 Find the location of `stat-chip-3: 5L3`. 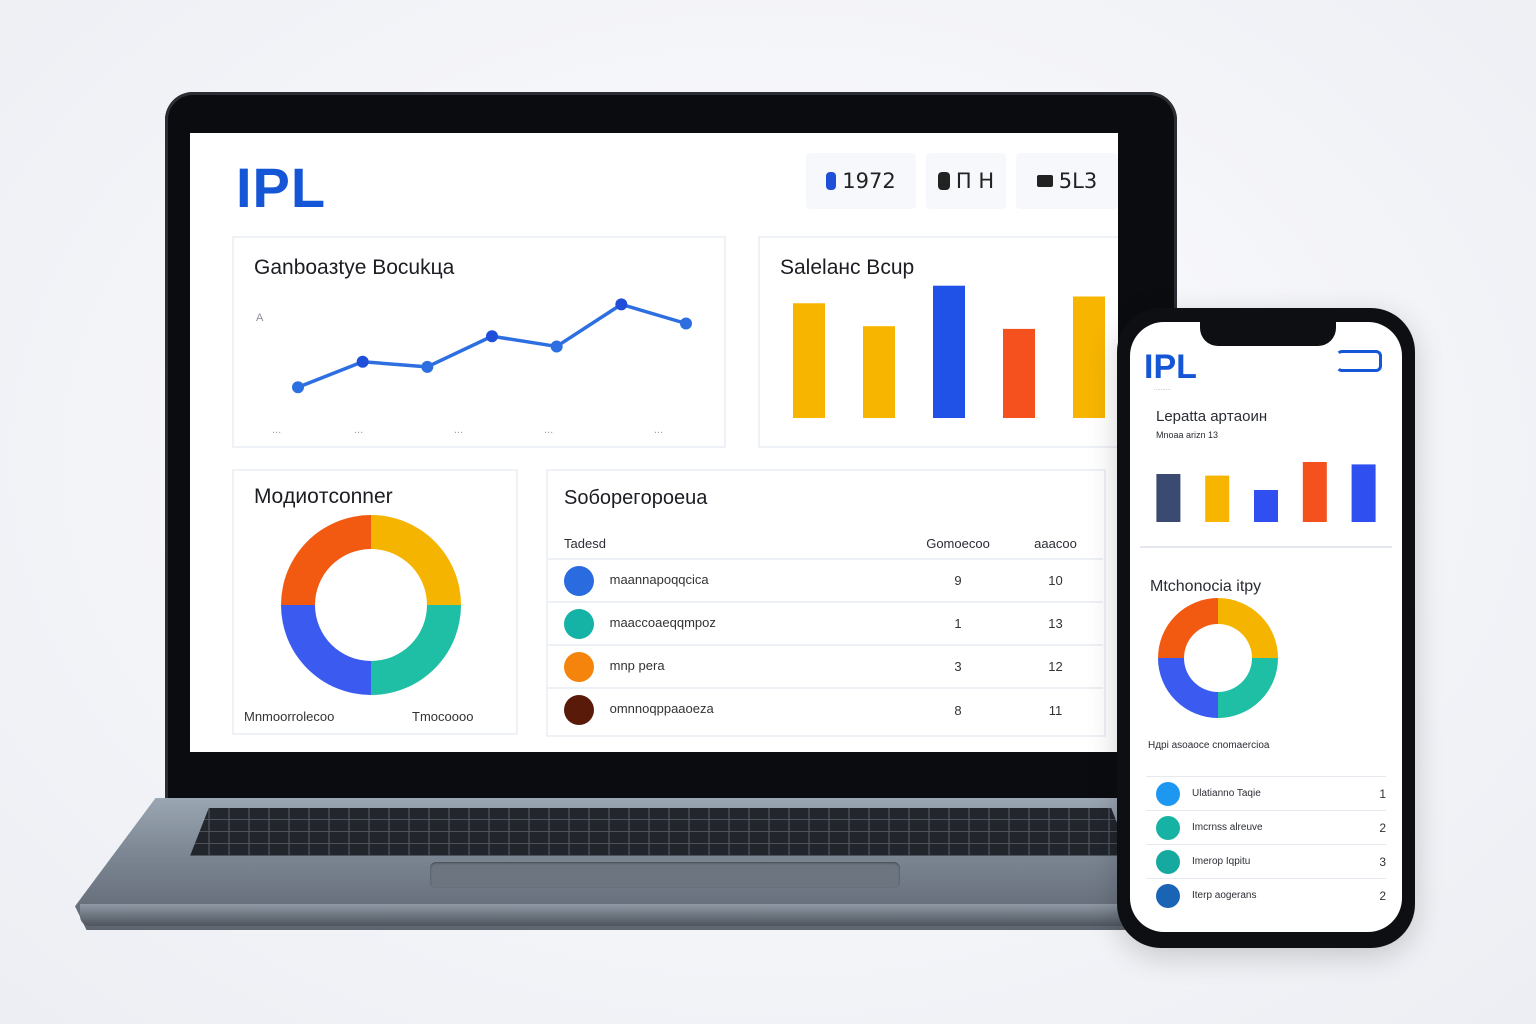

stat-chip-3: 5L3 is located at coordinates (1067, 181).